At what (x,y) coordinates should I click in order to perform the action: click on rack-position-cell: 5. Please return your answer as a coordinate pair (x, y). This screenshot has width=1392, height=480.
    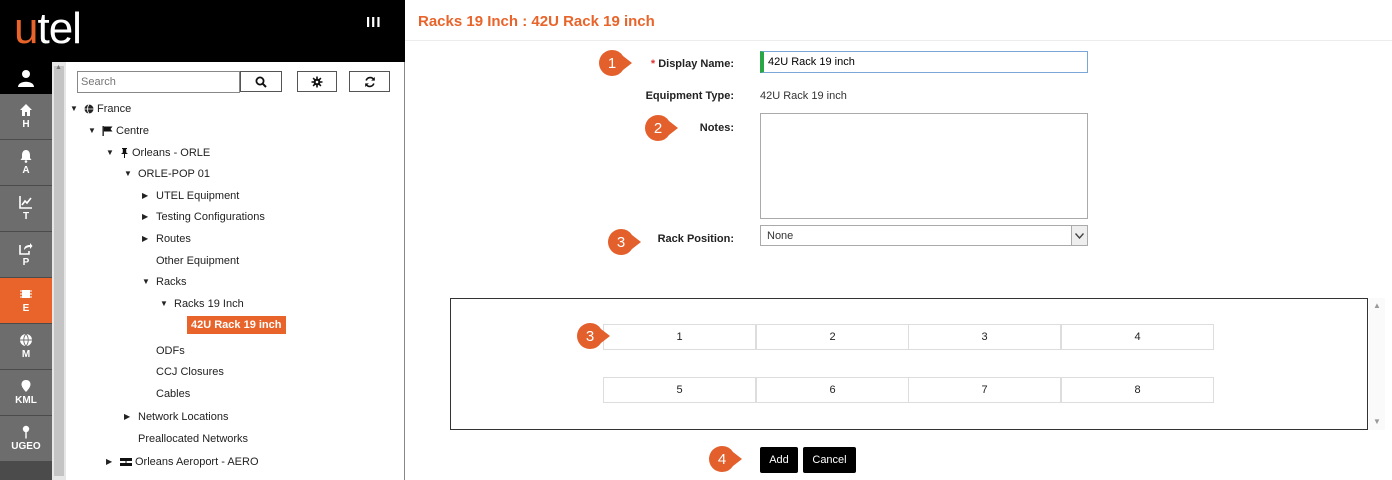
    Looking at the image, I should click on (679, 390).